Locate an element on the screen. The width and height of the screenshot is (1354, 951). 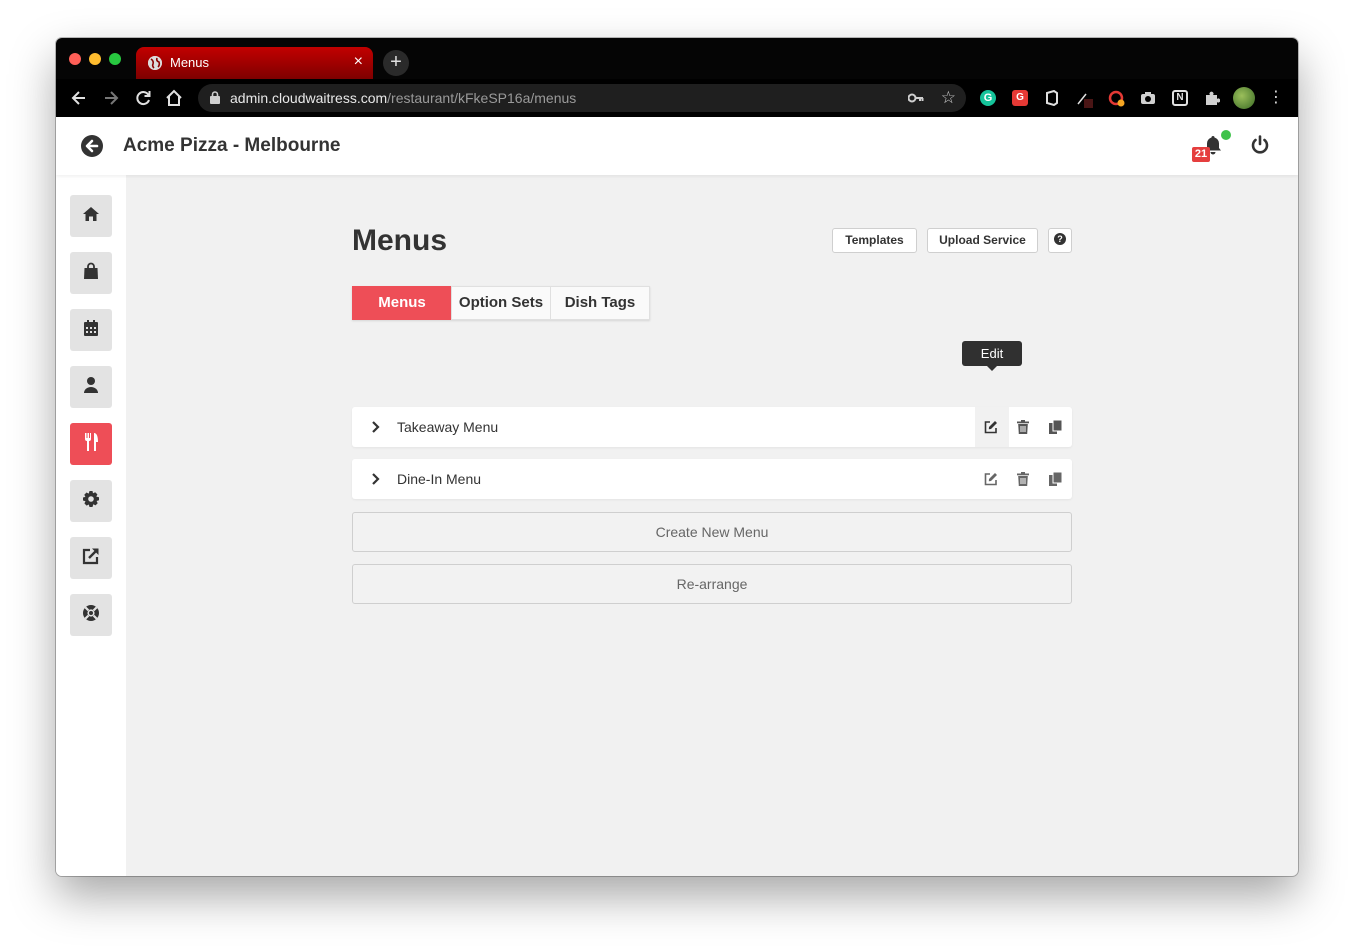
sidebar-item-orders is located at coordinates (91, 273).